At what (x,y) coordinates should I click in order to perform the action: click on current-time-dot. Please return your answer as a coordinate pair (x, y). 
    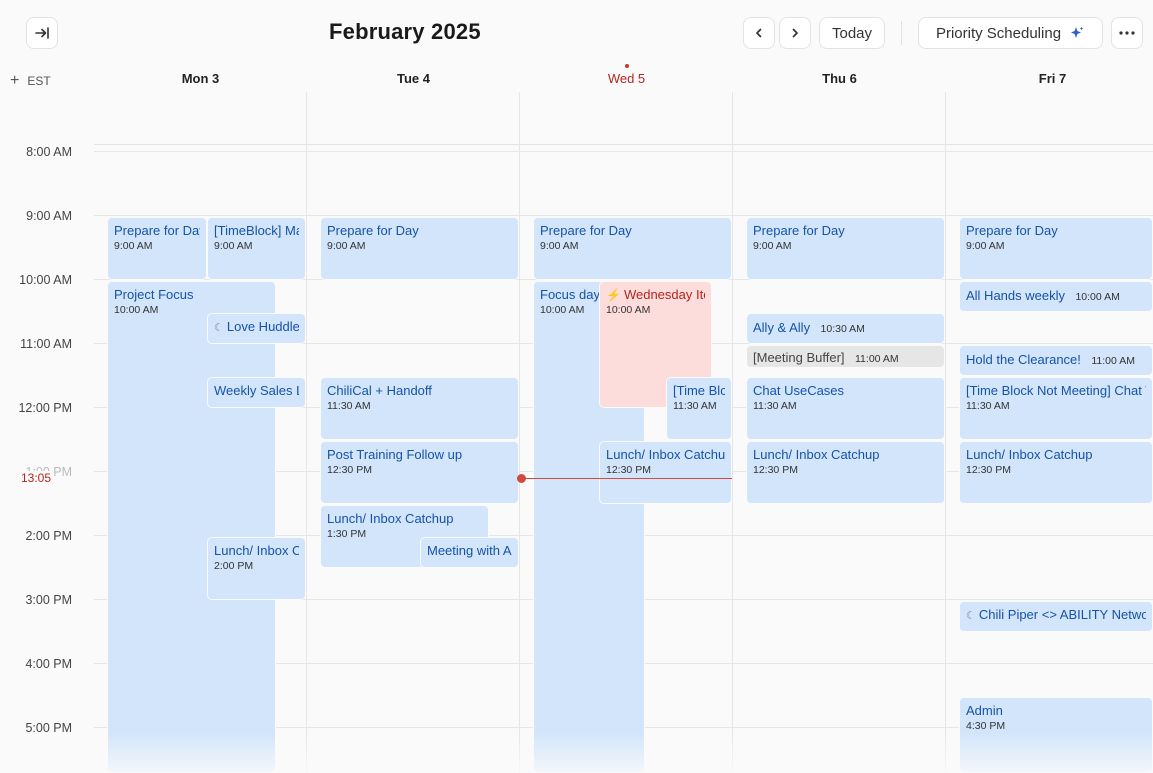
    Looking at the image, I should click on (521, 478).